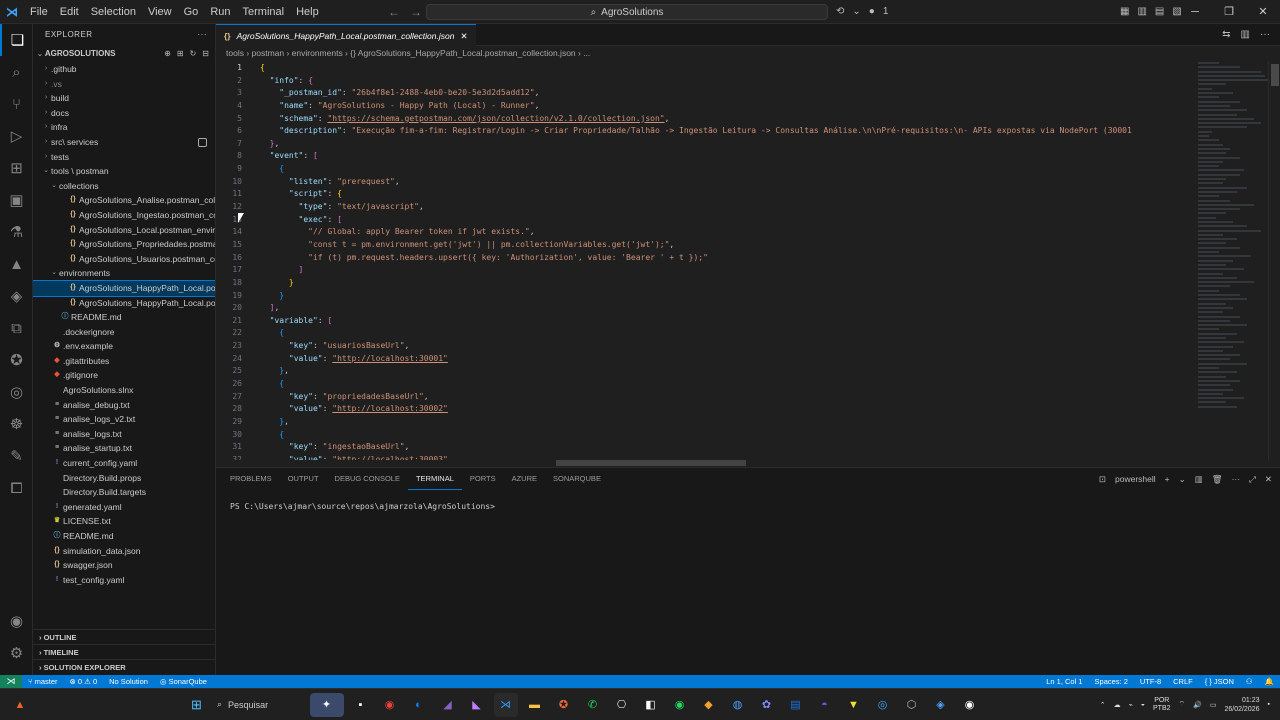  Describe the element at coordinates (124, 98) in the screenshot. I see `tree-folder: › build` at that location.